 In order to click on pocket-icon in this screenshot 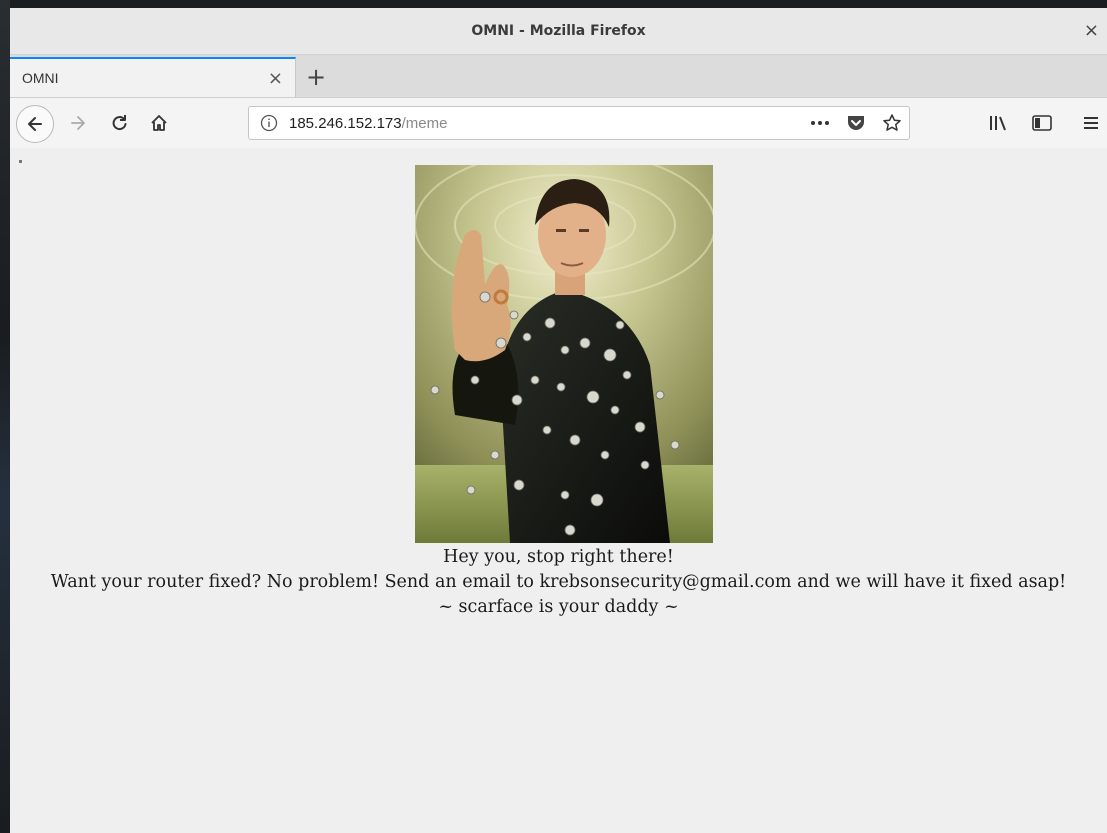, I will do `click(856, 123)`.